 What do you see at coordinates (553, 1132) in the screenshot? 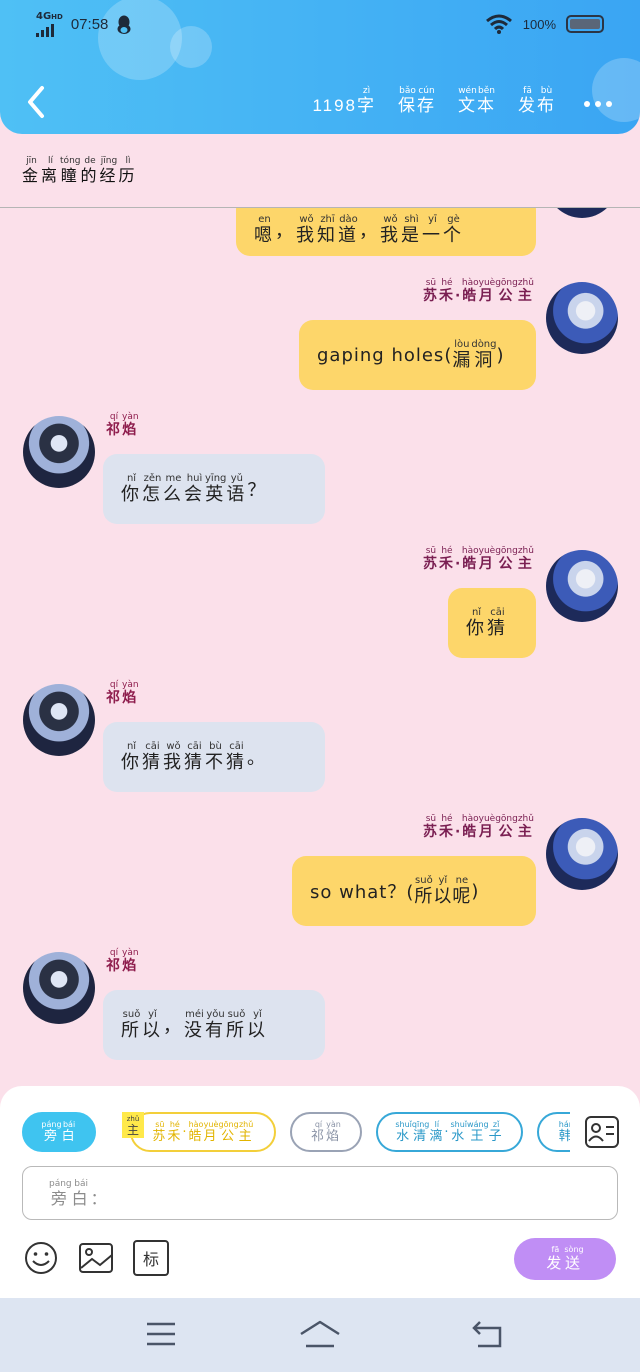
I see `role-chip-hanbing: 韩hán冰bīng` at bounding box center [553, 1132].